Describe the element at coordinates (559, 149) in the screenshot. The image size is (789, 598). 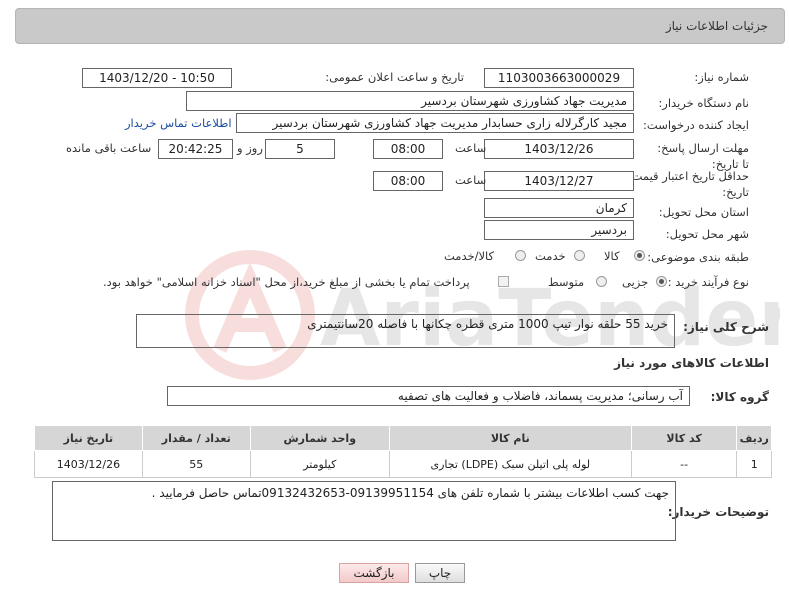
I see `deadline-date-field: 1403/12/26` at that location.